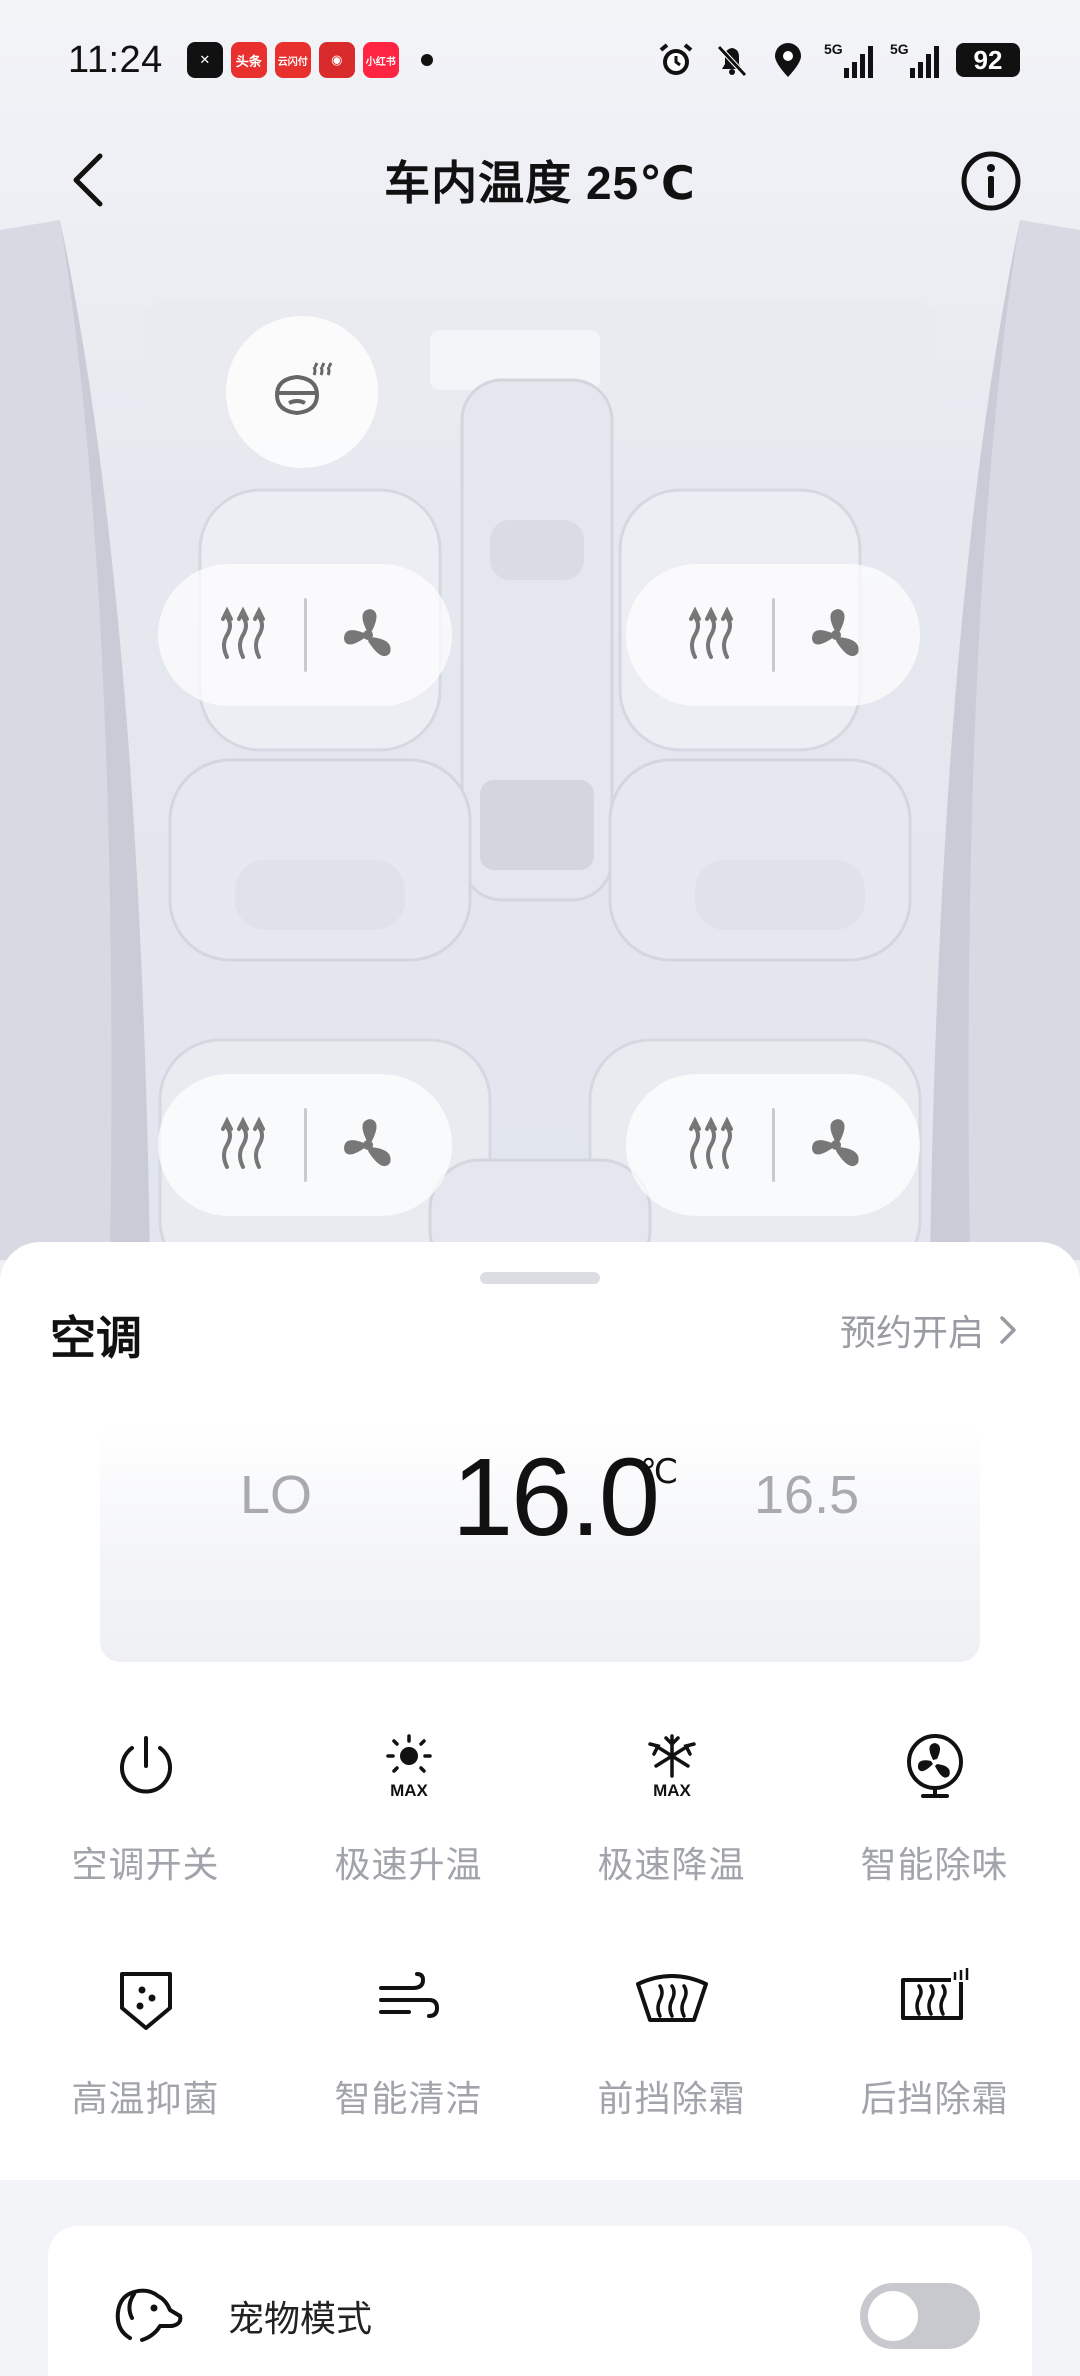  What do you see at coordinates (146, 1766) in the screenshot?
I see `power-icon` at bounding box center [146, 1766].